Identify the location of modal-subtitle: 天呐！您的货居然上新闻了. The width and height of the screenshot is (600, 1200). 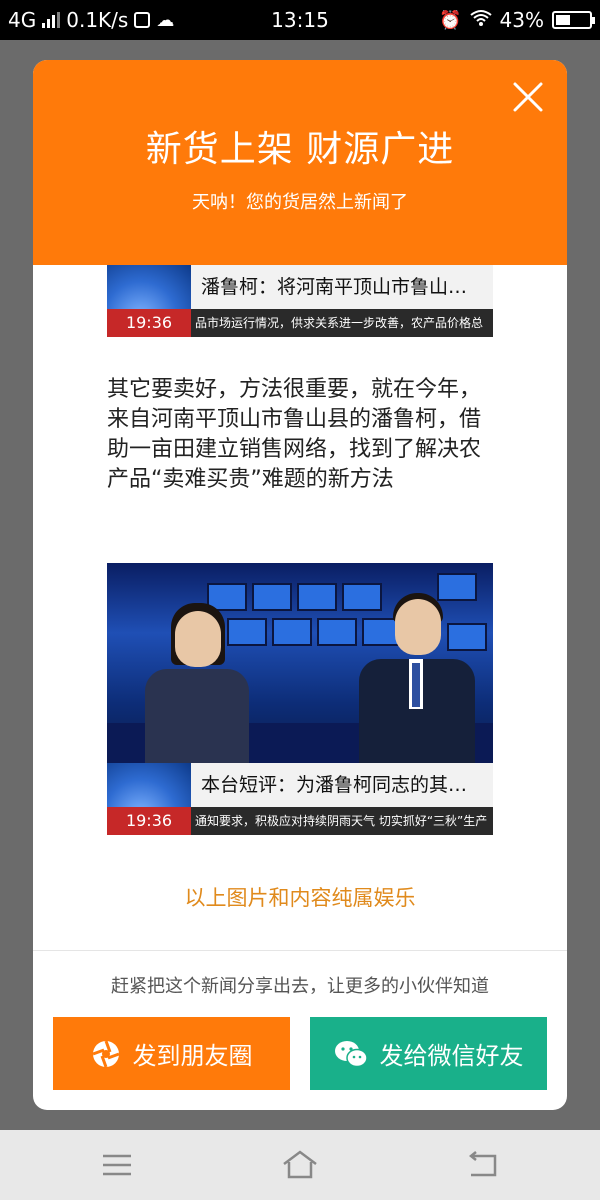
(300, 202).